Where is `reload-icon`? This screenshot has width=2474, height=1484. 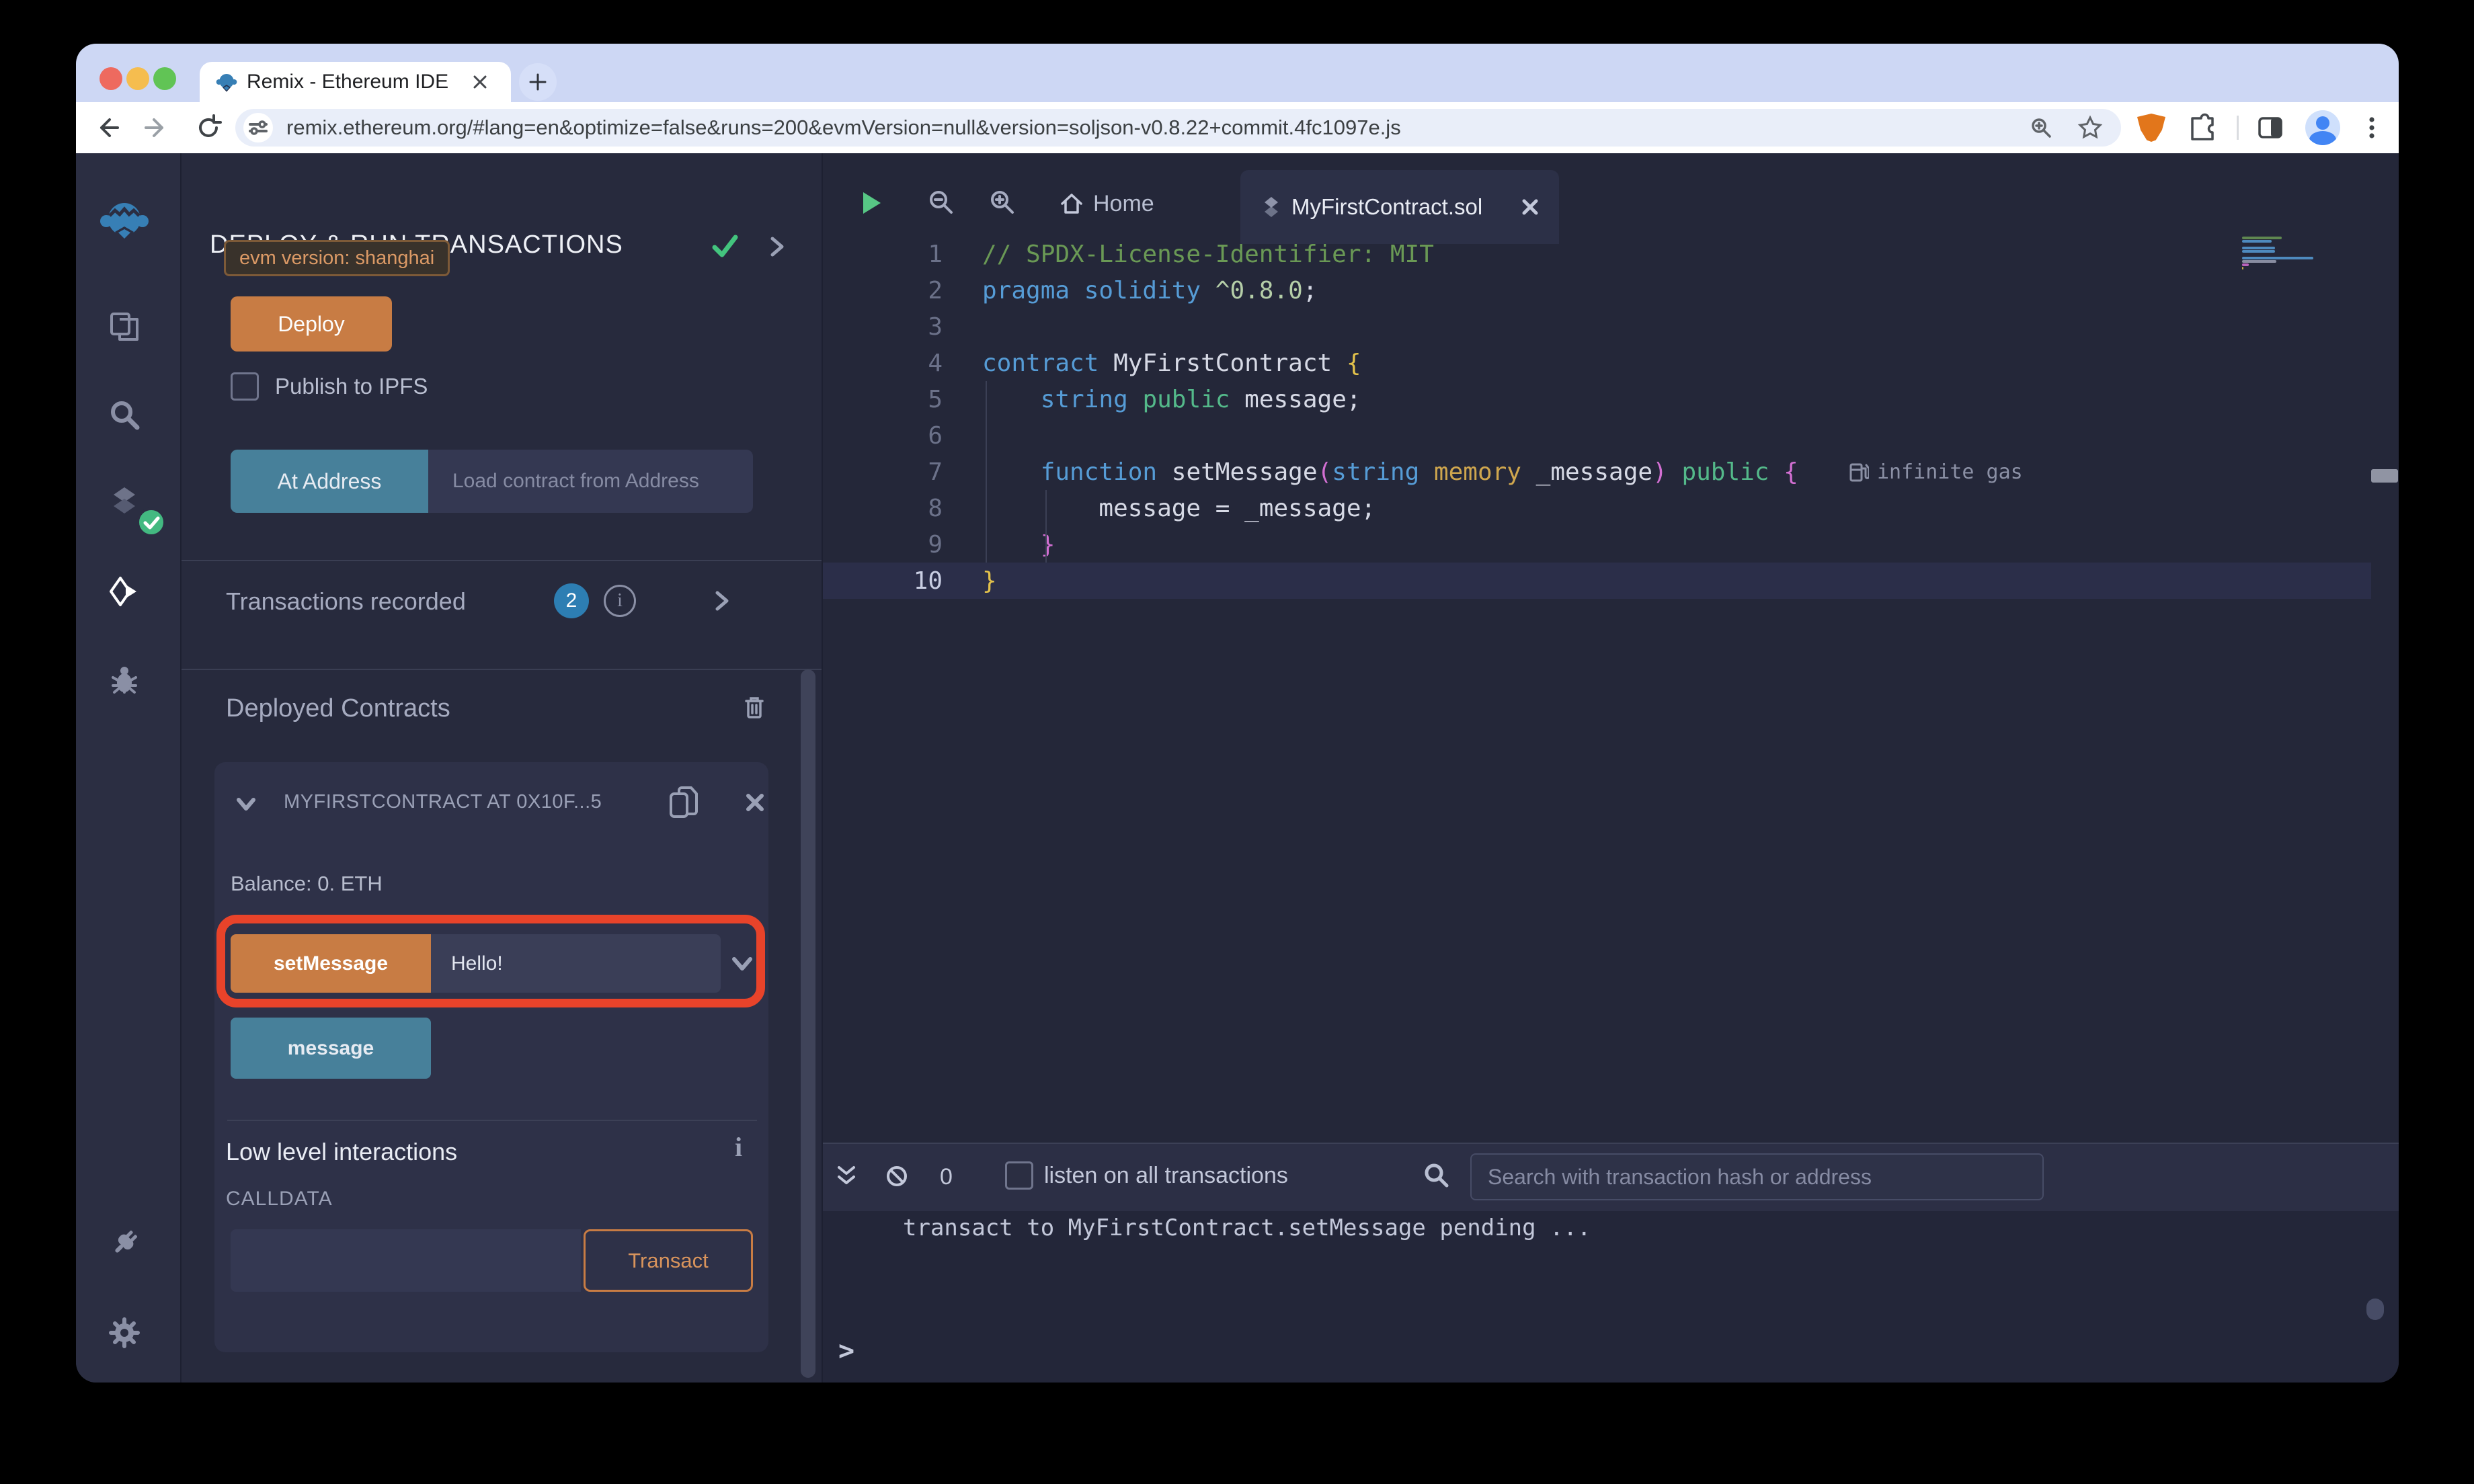 reload-icon is located at coordinates (208, 127).